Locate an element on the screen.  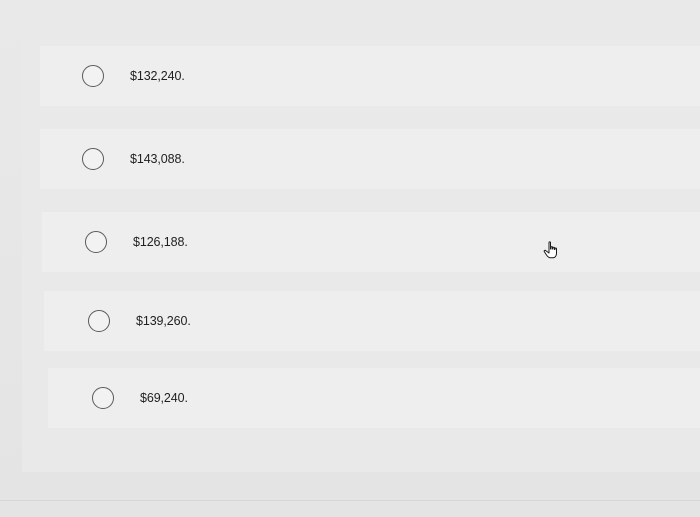
answer-option-label: $126,188. is located at coordinates (160, 242).